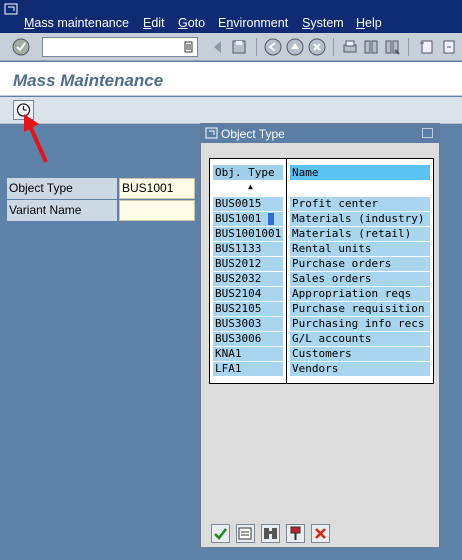 Image resolution: width=462 pixels, height=560 pixels. Describe the element at coordinates (392, 47) in the screenshot. I see `find-next-icon` at that location.